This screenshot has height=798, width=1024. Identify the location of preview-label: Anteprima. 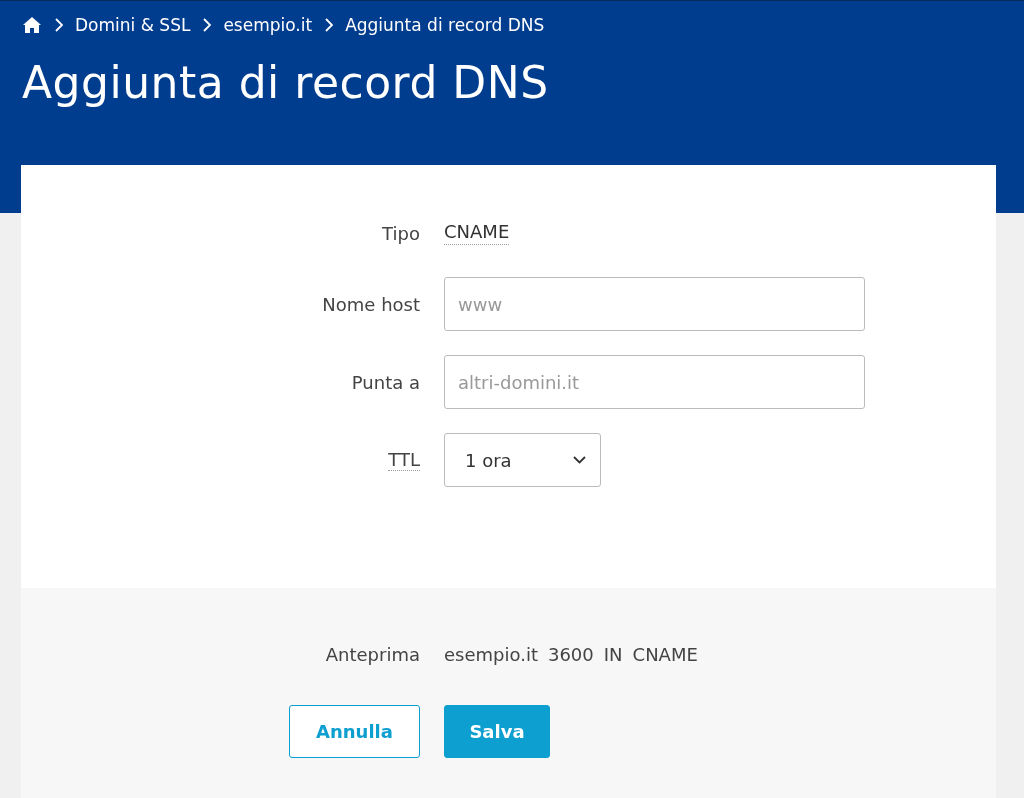
(372, 654).